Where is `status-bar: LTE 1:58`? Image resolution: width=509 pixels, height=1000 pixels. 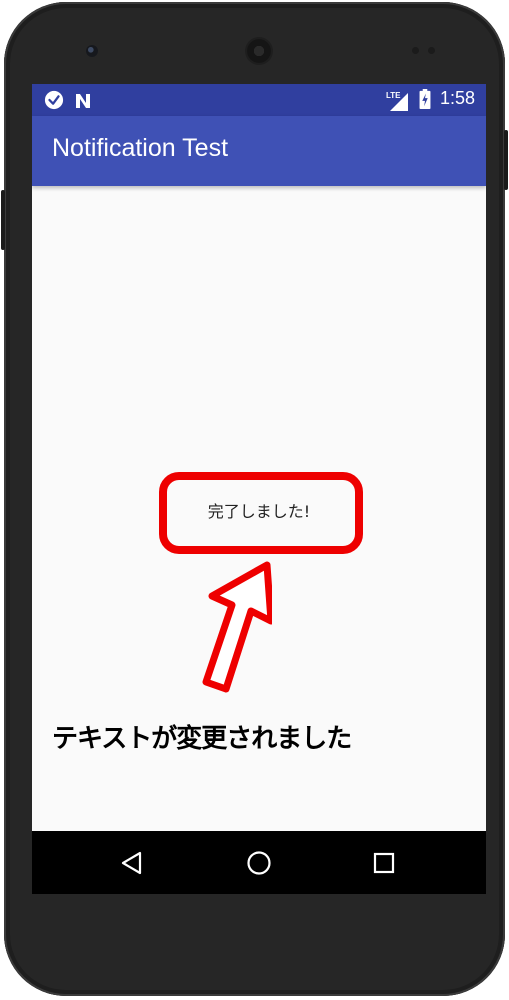 status-bar: LTE 1:58 is located at coordinates (259, 100).